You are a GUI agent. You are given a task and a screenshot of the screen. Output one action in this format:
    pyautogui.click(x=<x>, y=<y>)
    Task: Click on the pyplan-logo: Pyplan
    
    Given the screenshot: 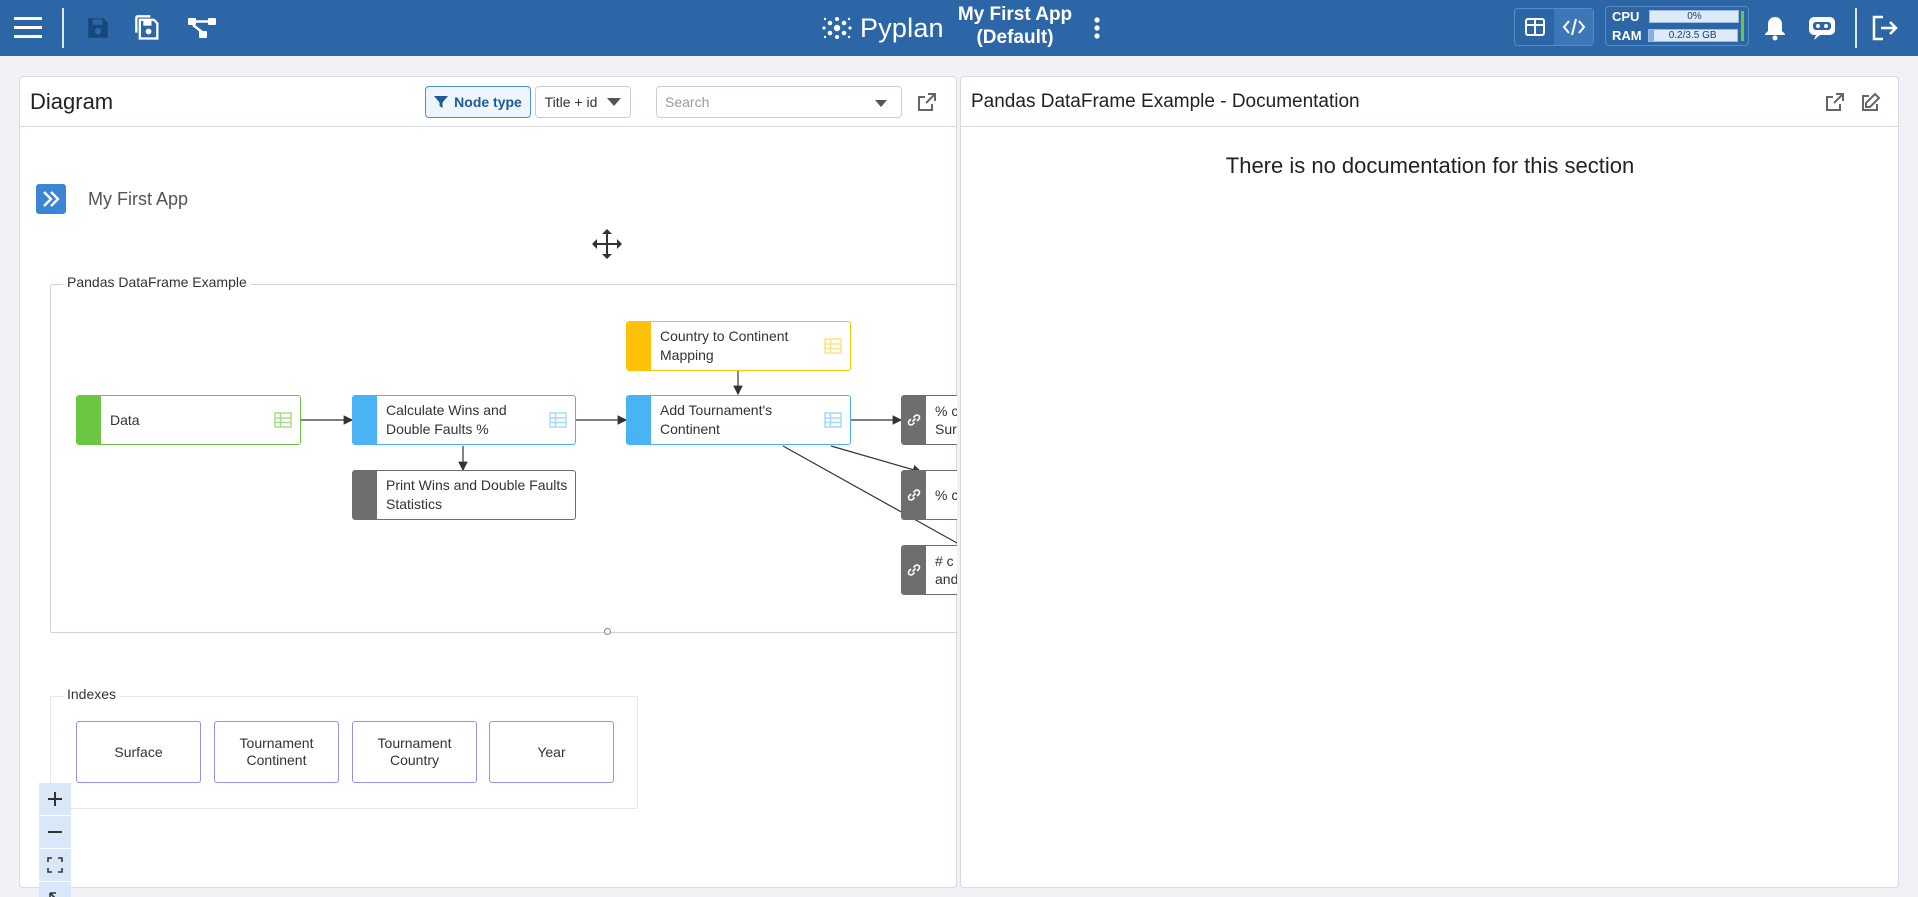 What is the action you would take?
    pyautogui.click(x=882, y=28)
    